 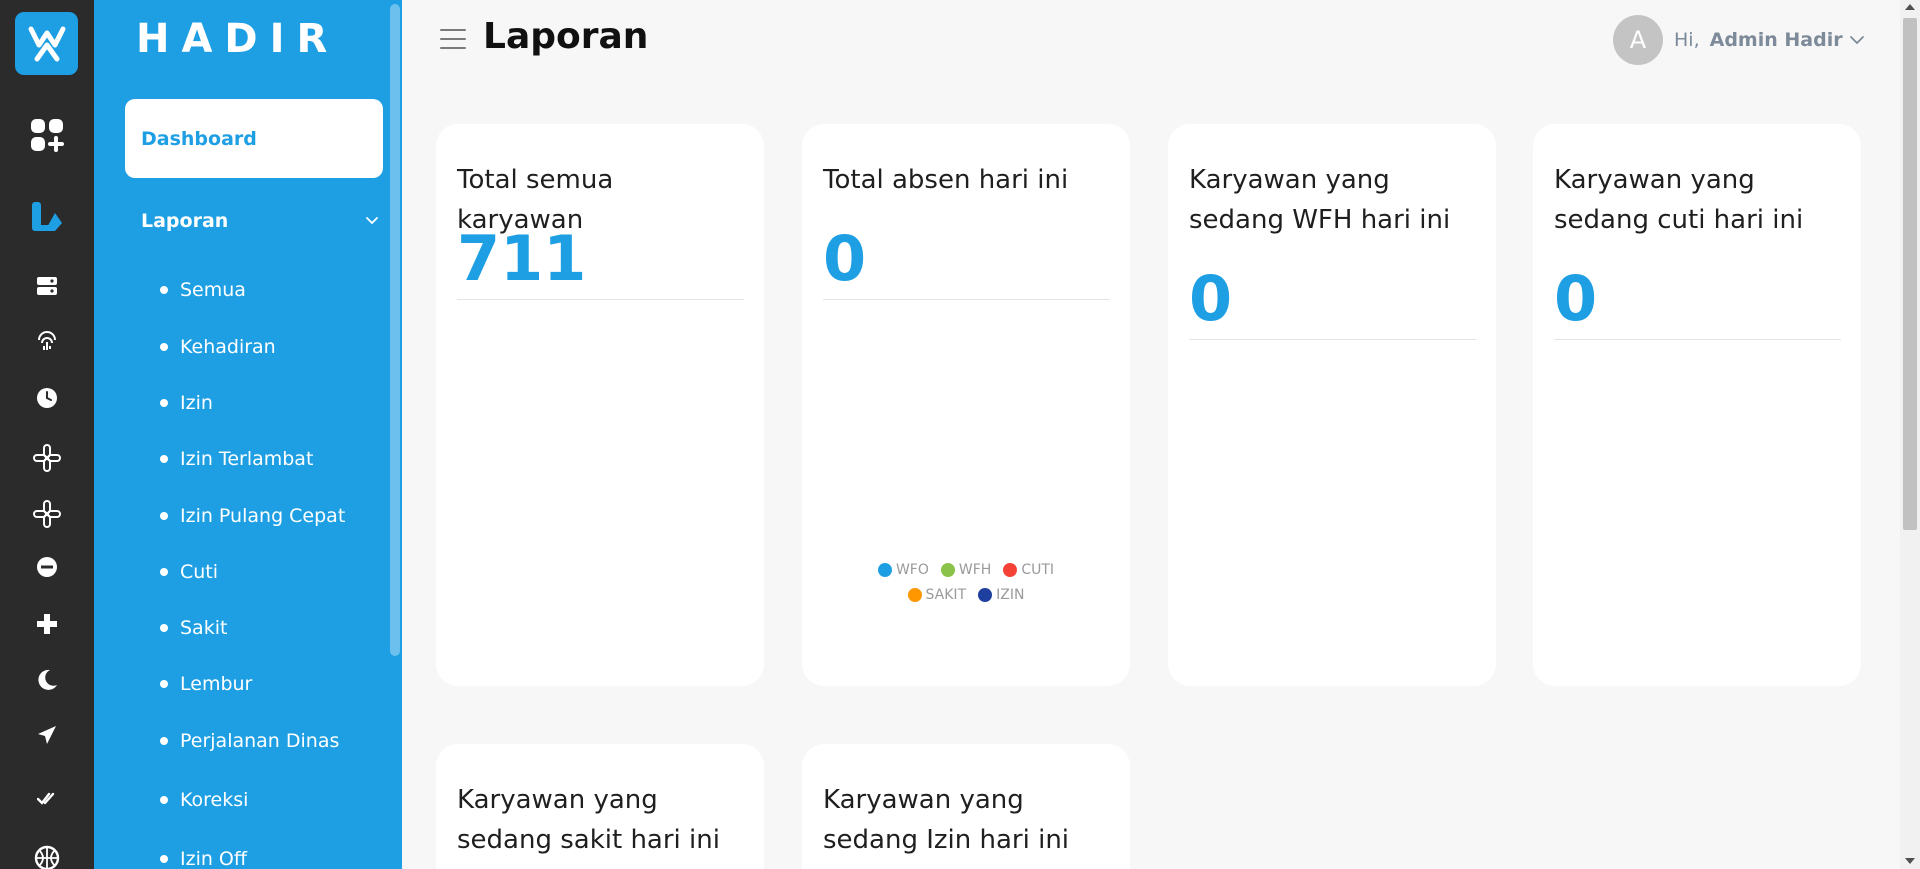 What do you see at coordinates (1697, 405) in the screenshot?
I see `stat-card-cuti: Karyawan yang sedang cuti hari ini 0` at bounding box center [1697, 405].